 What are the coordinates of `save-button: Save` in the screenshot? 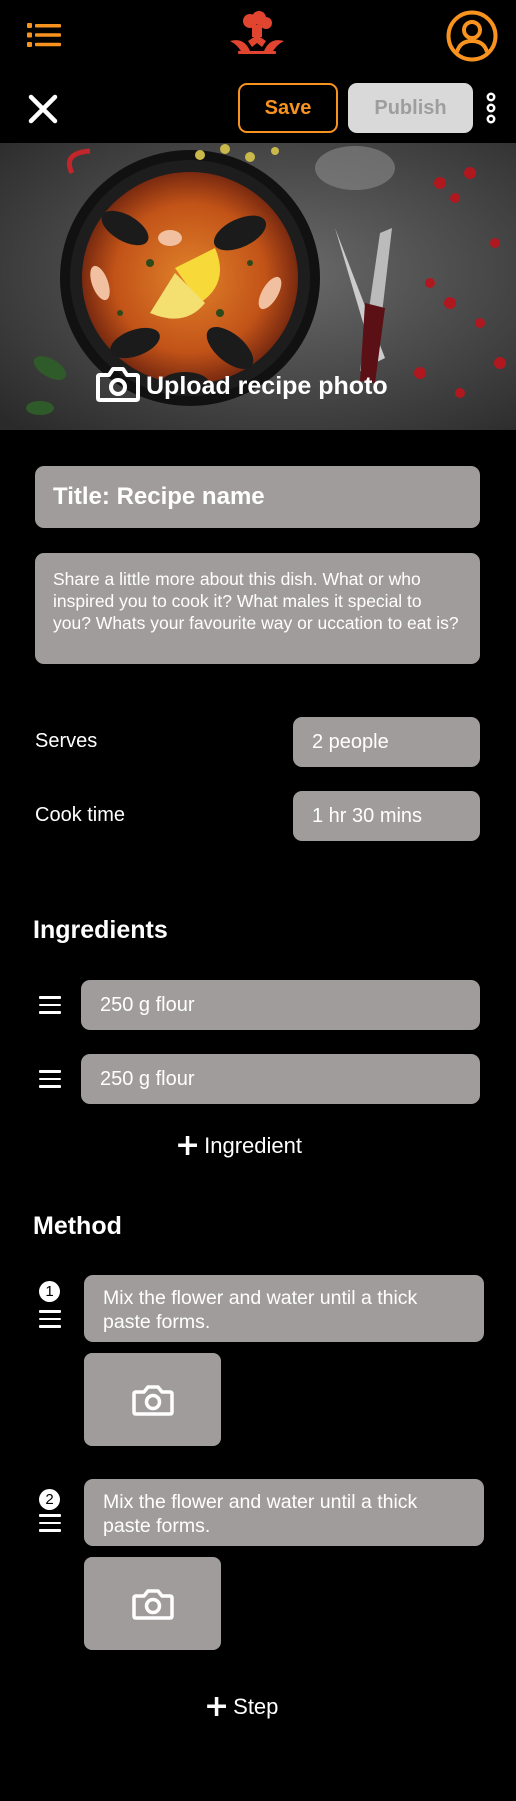 It's located at (288, 108).